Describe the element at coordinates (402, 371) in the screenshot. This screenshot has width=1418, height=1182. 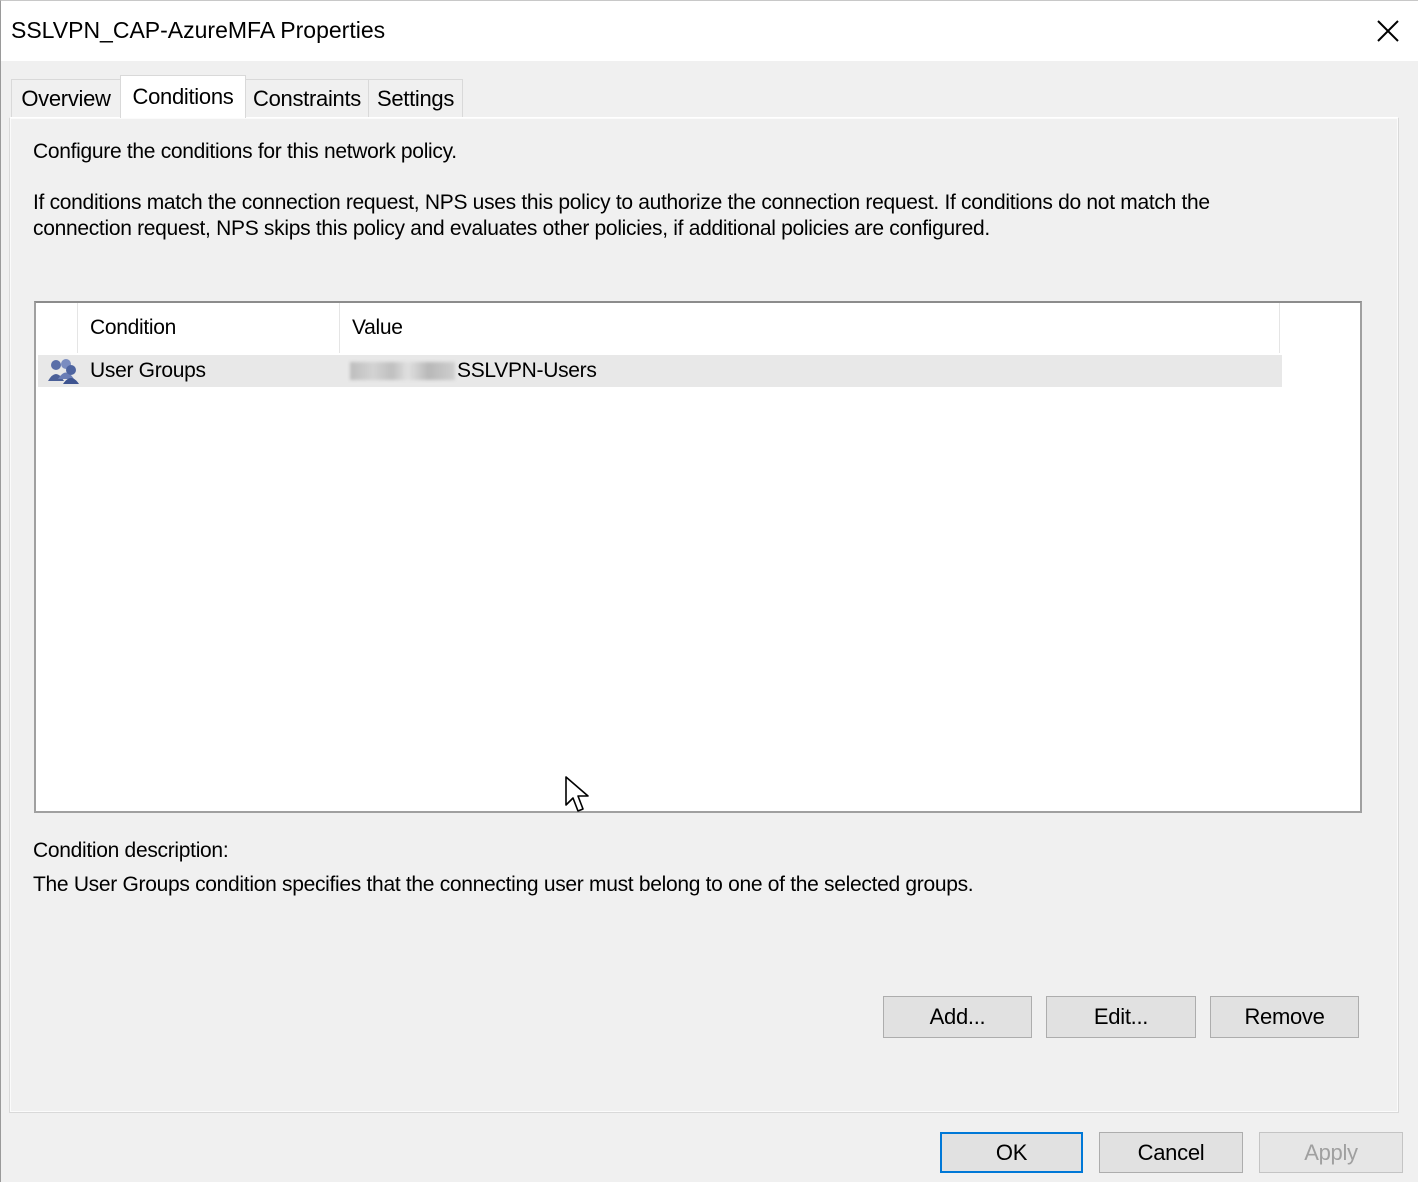
I see `redacted-domain` at that location.